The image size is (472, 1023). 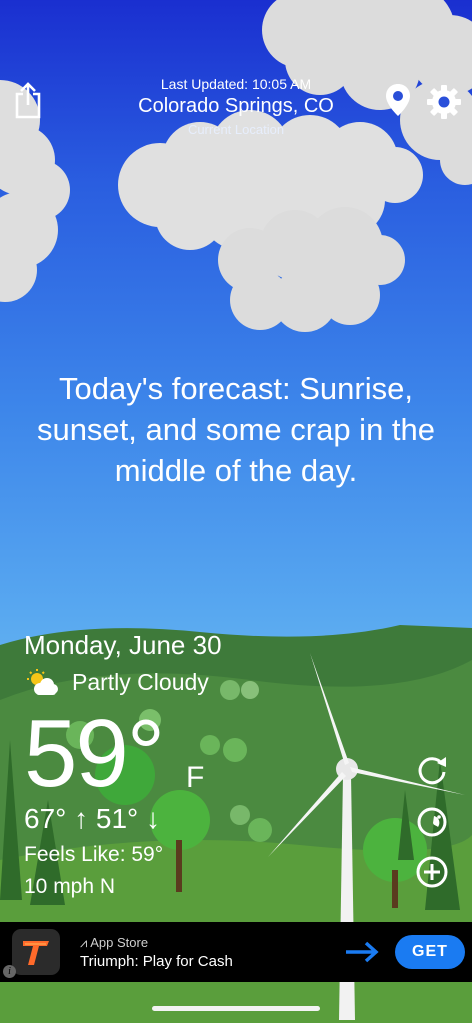 I want to click on location-button, so click(x=398, y=100).